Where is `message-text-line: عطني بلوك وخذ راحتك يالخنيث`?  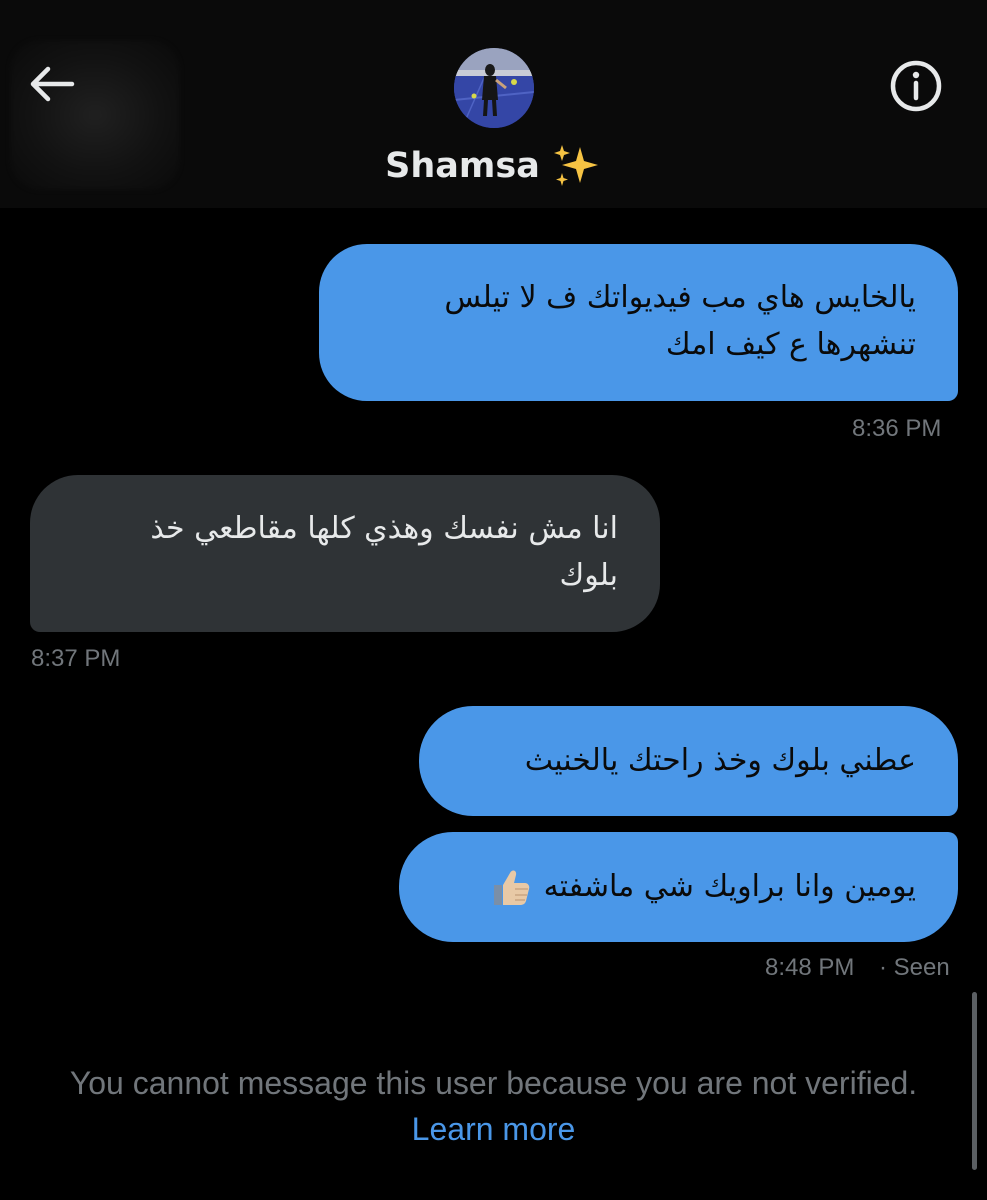
message-text-line: عطني بلوك وخذ راحتك يالخنيث is located at coordinates (720, 760).